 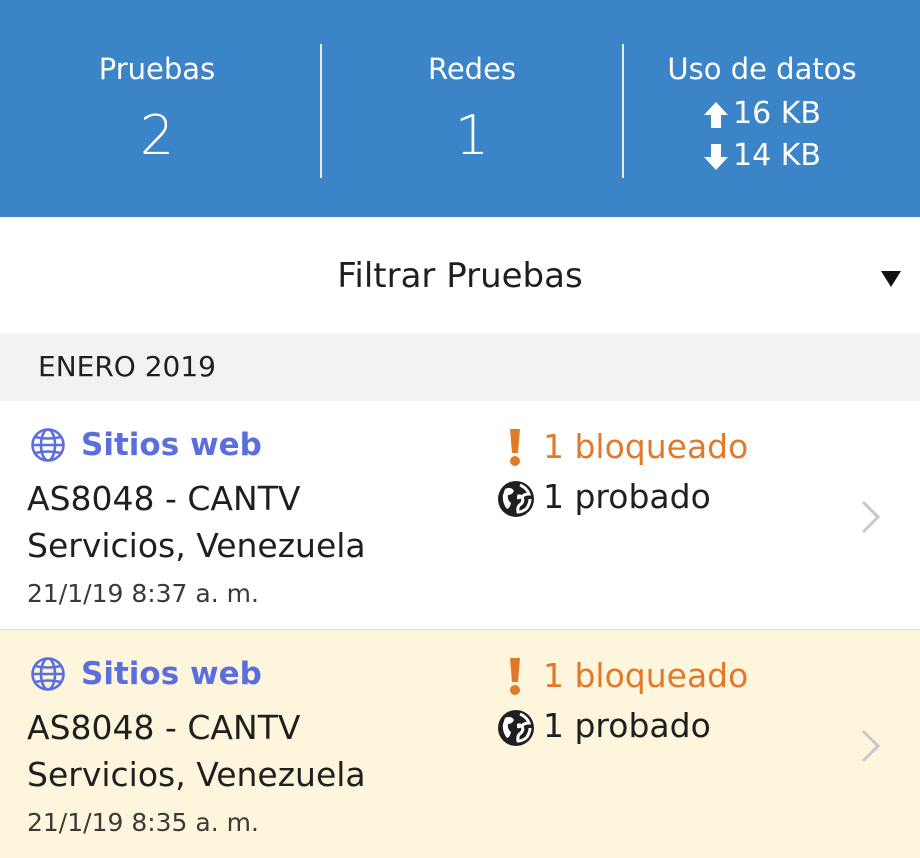 I want to click on caret-down-icon, so click(x=891, y=279).